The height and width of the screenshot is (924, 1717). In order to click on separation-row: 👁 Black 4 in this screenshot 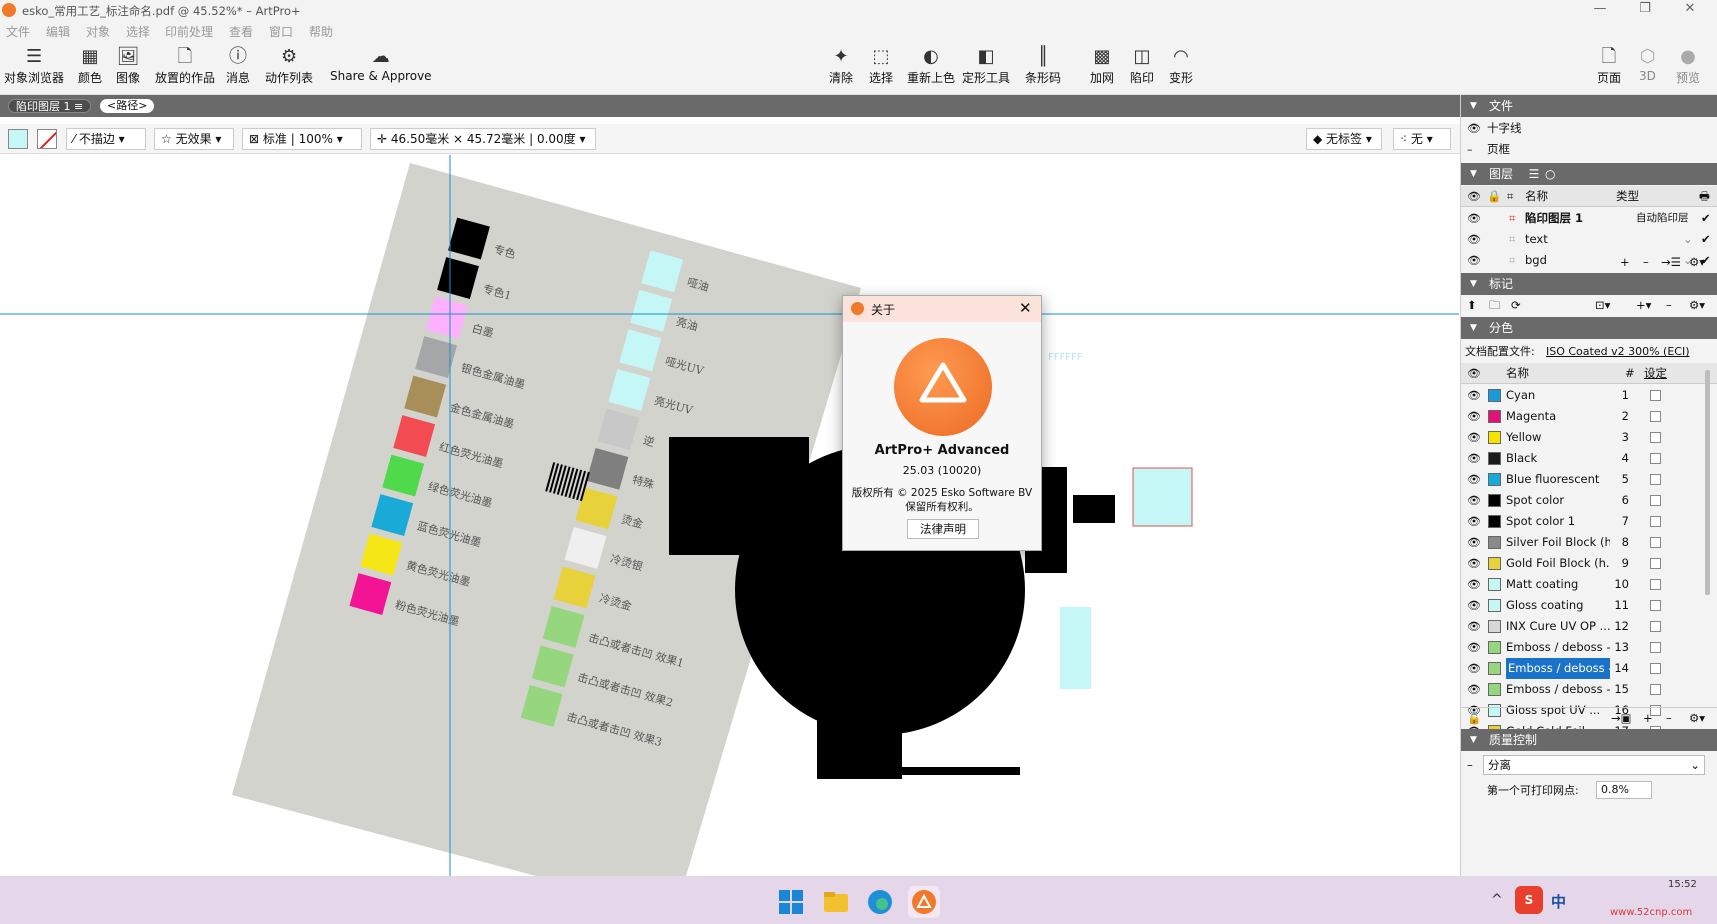, I will do `click(1581, 458)`.